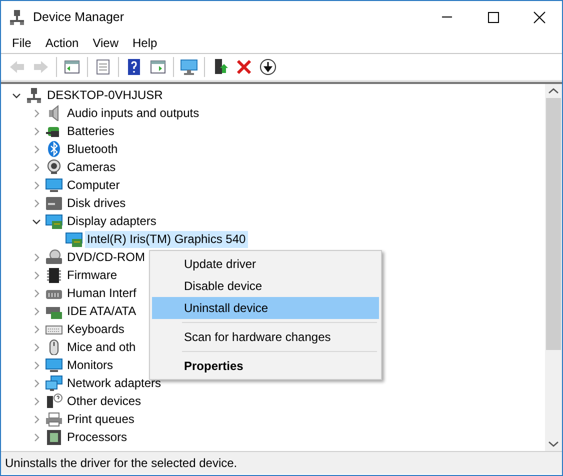 The height and width of the screenshot is (476, 563). What do you see at coordinates (96, 203) in the screenshot?
I see `tree-item: Disk drives` at bounding box center [96, 203].